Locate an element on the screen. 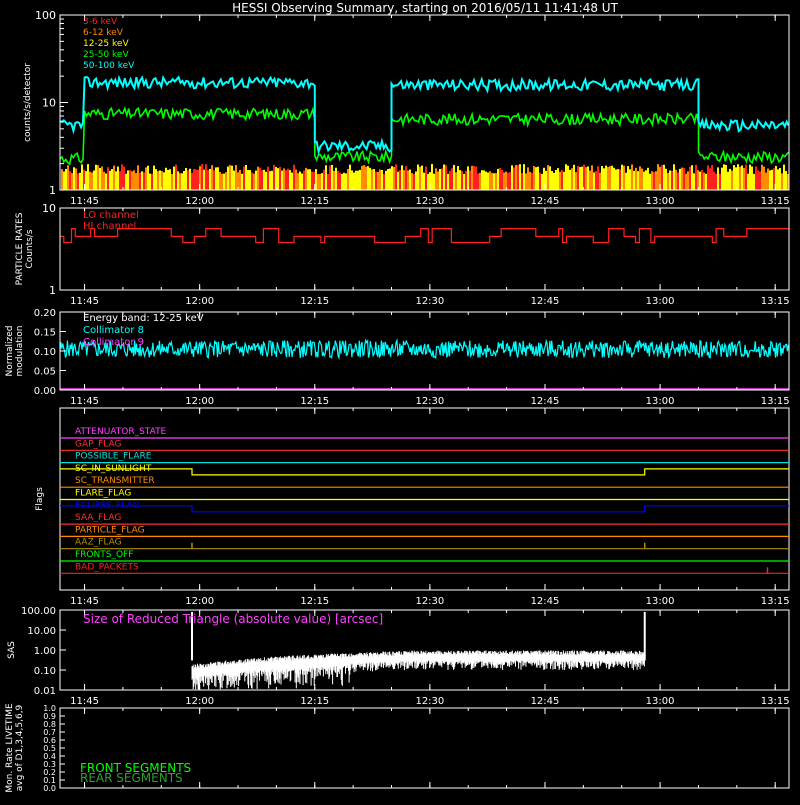  legend-lo-channel: LO channel is located at coordinates (111, 215).